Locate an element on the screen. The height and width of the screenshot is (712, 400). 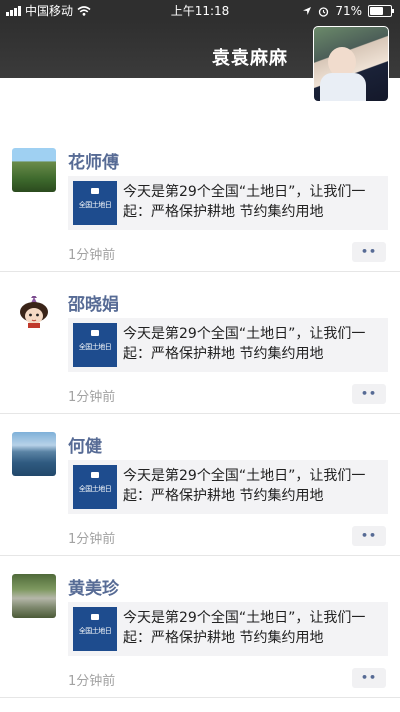
baby-body is located at coordinates (343, 87).